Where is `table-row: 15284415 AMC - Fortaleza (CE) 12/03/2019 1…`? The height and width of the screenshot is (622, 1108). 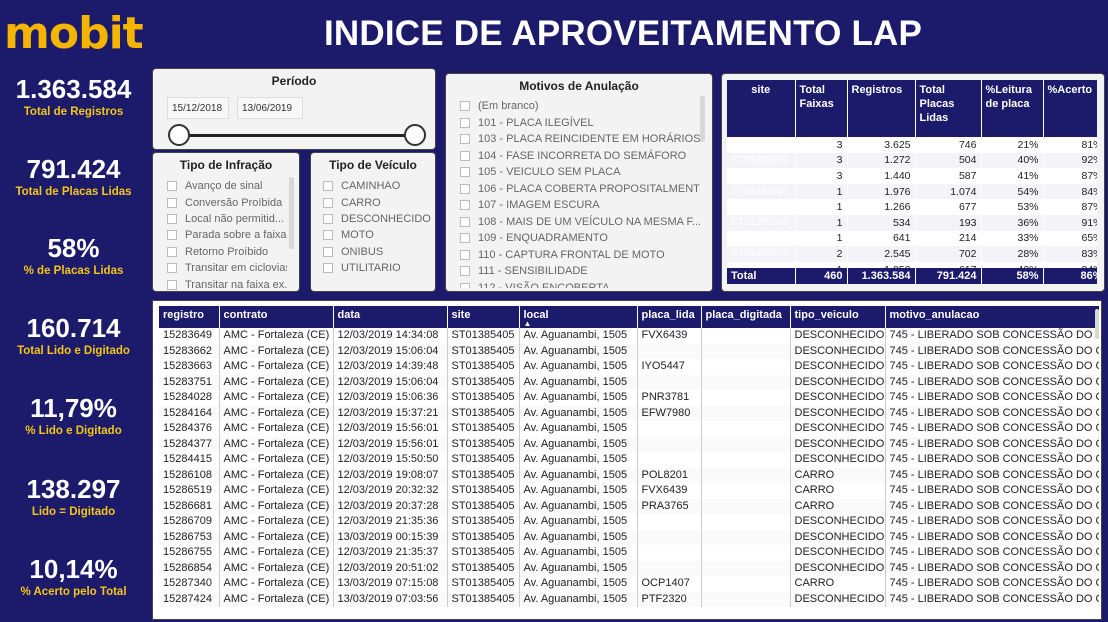 table-row: 15284415 AMC - Fortaleza (CE) 12/03/2019 1… is located at coordinates (629, 460).